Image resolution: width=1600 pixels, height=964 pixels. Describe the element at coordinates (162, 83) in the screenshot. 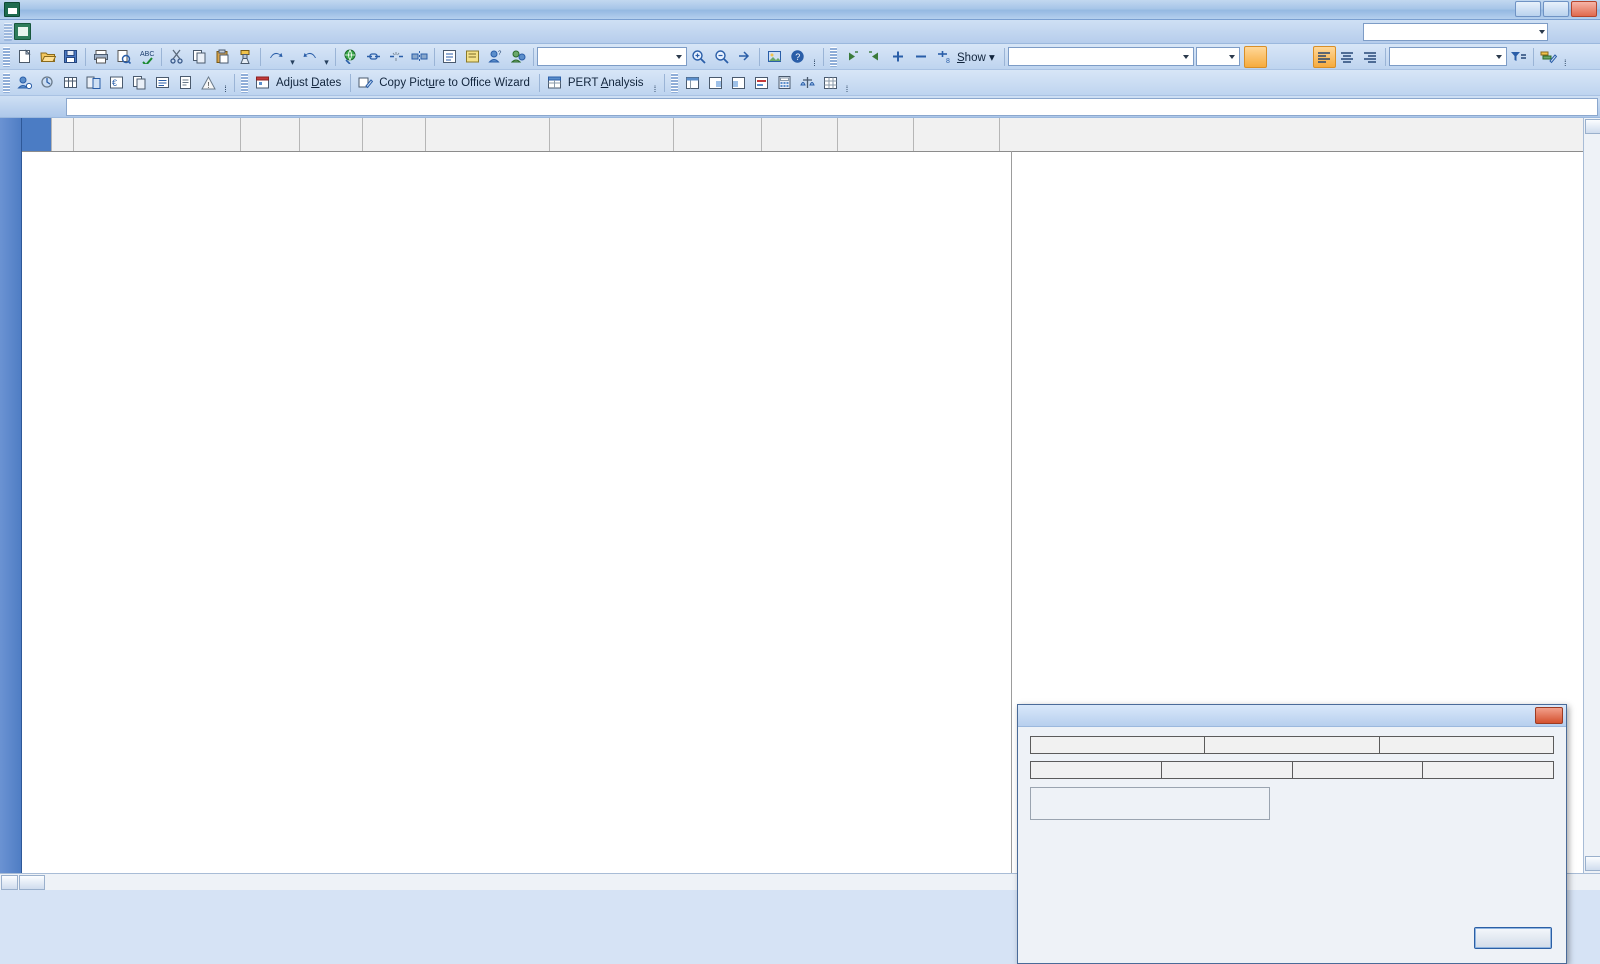

I see `import-outlook-tasks-icon` at that location.